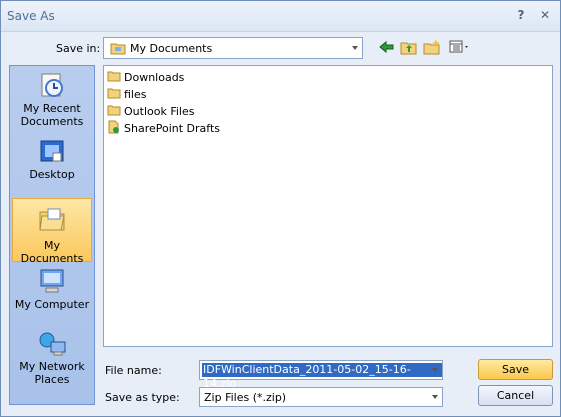  Describe the element at coordinates (133, 370) in the screenshot. I see `file-name-label: File name:` at that location.